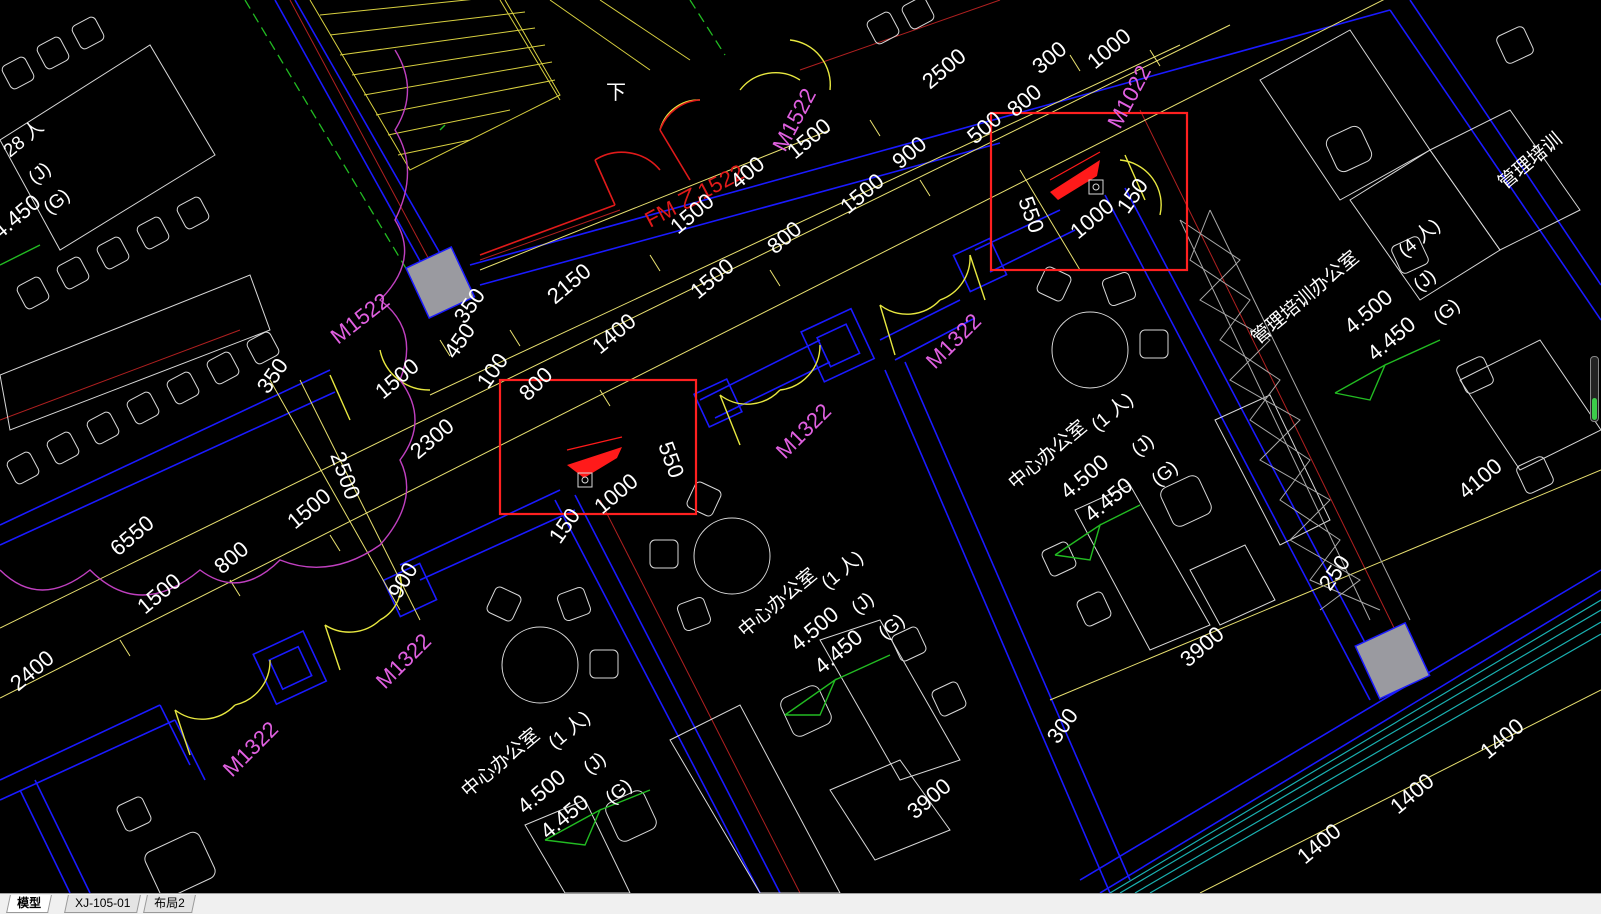 This screenshot has width=1601, height=914. What do you see at coordinates (24, 139) in the screenshot?
I see `room-people: 28 人` at bounding box center [24, 139].